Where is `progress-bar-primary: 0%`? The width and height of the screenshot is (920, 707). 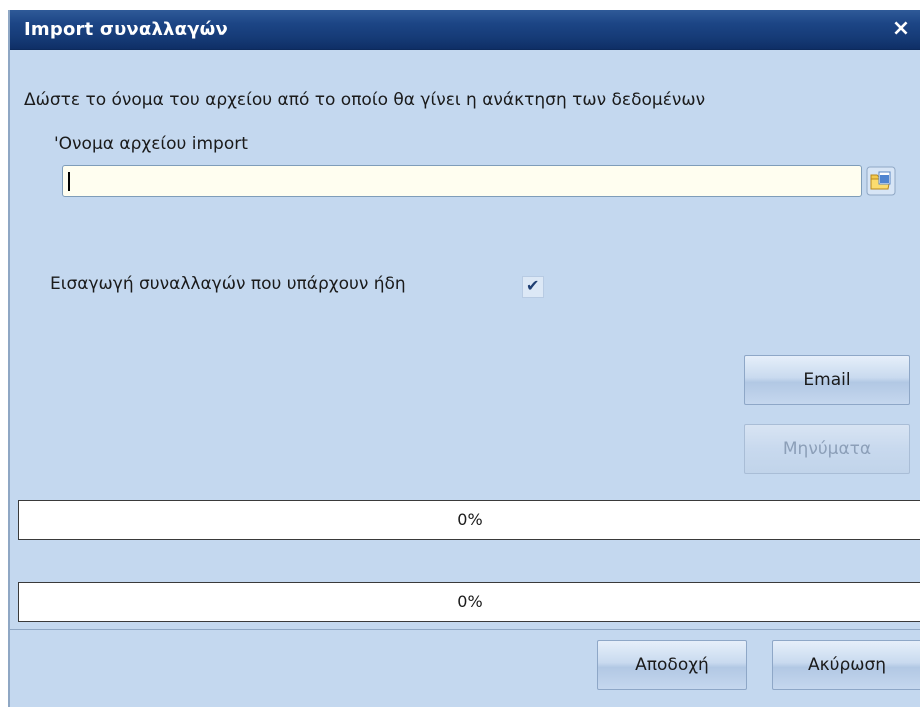
progress-bar-primary: 0% is located at coordinates (469, 520).